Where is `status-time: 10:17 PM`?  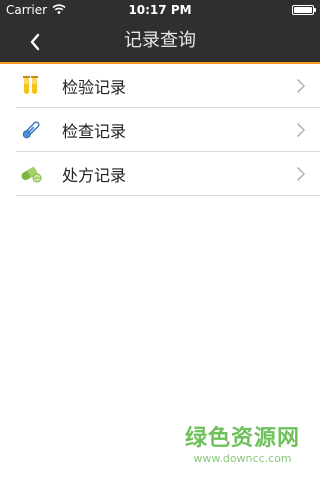 status-time: 10:17 PM is located at coordinates (160, 10).